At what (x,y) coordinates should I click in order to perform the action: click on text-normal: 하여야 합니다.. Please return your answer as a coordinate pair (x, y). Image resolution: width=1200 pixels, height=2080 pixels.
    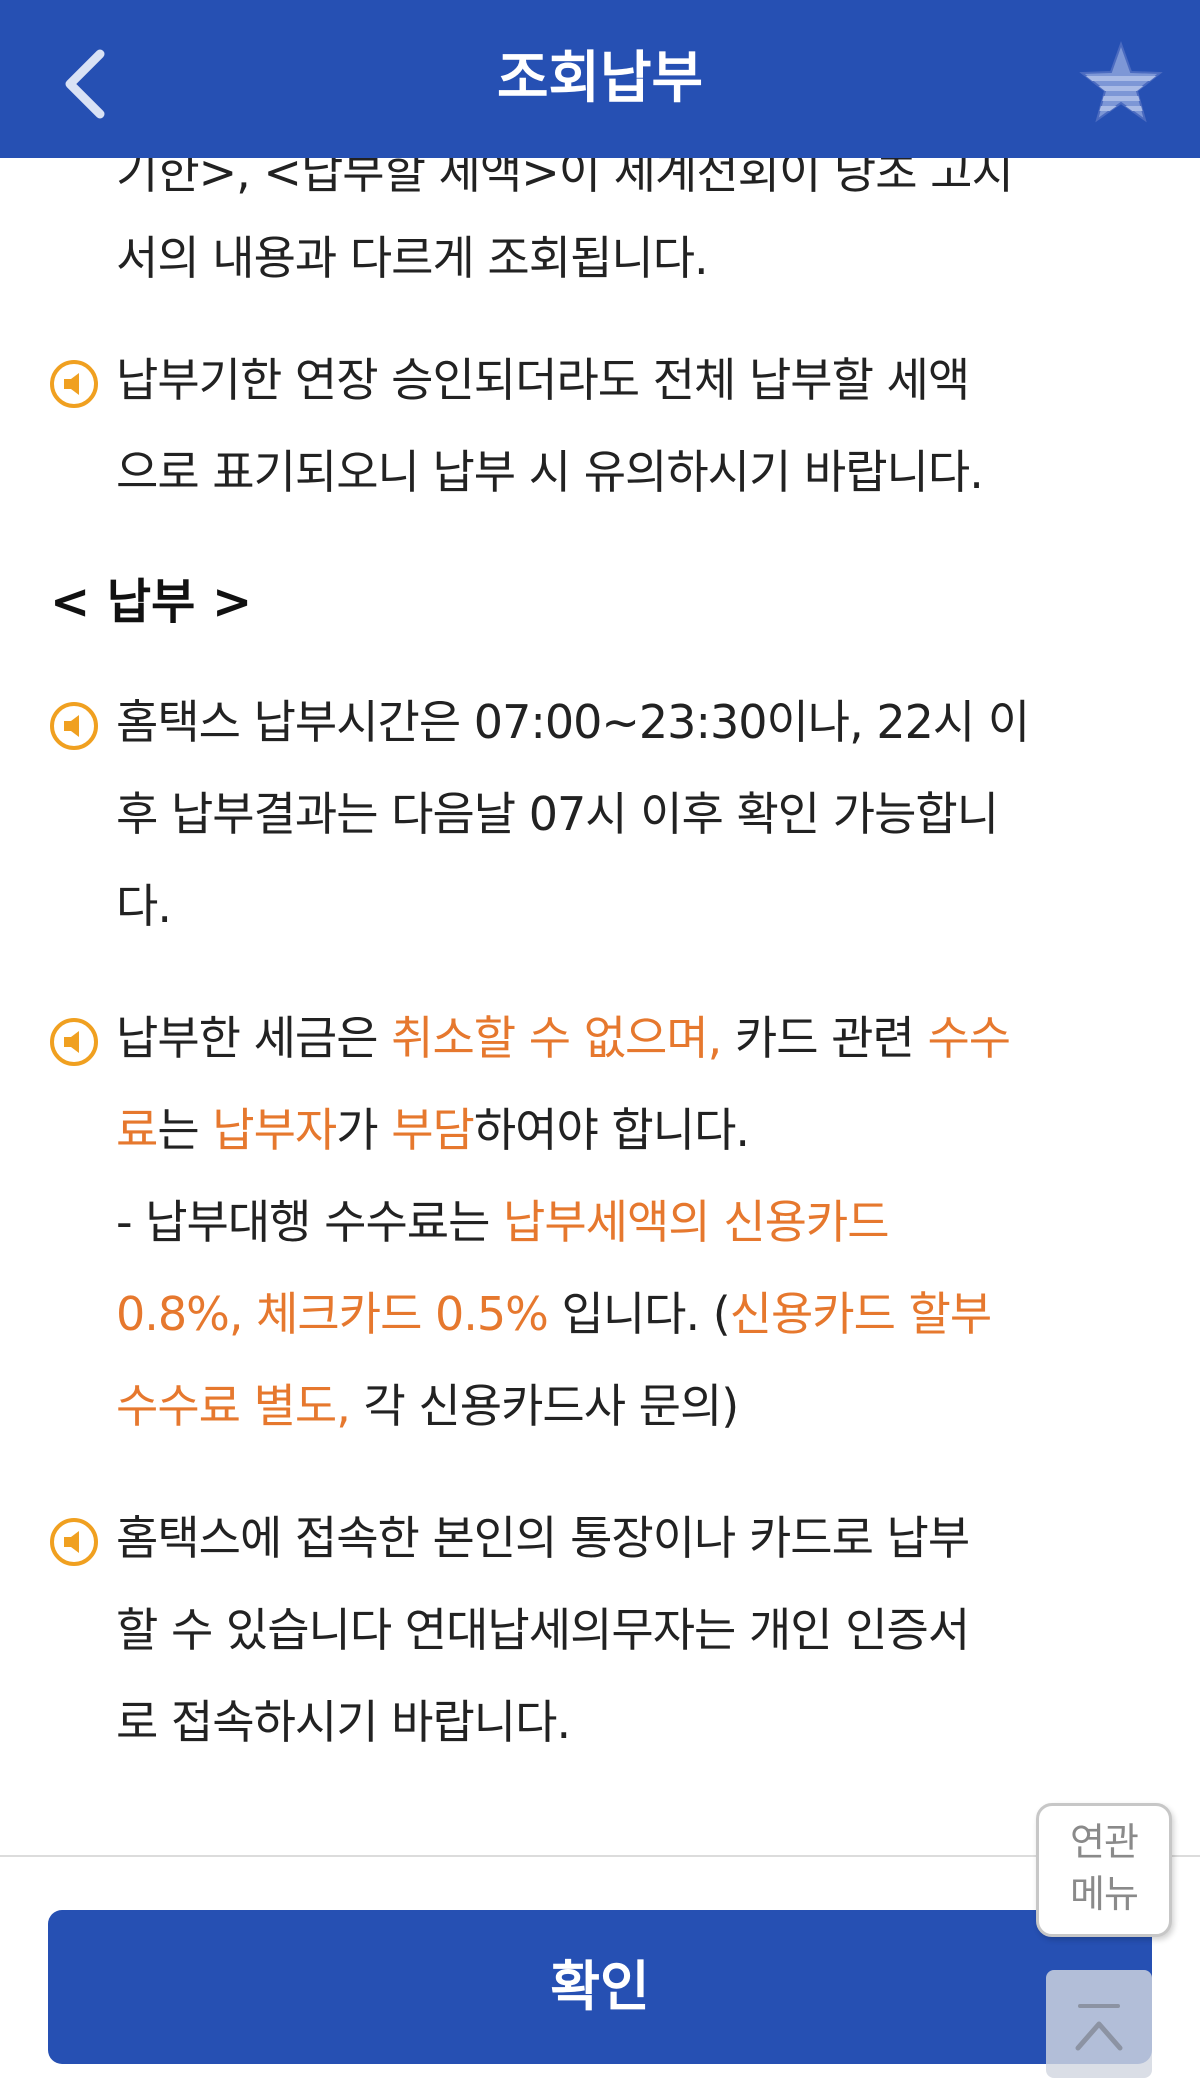
    Looking at the image, I should click on (611, 1130).